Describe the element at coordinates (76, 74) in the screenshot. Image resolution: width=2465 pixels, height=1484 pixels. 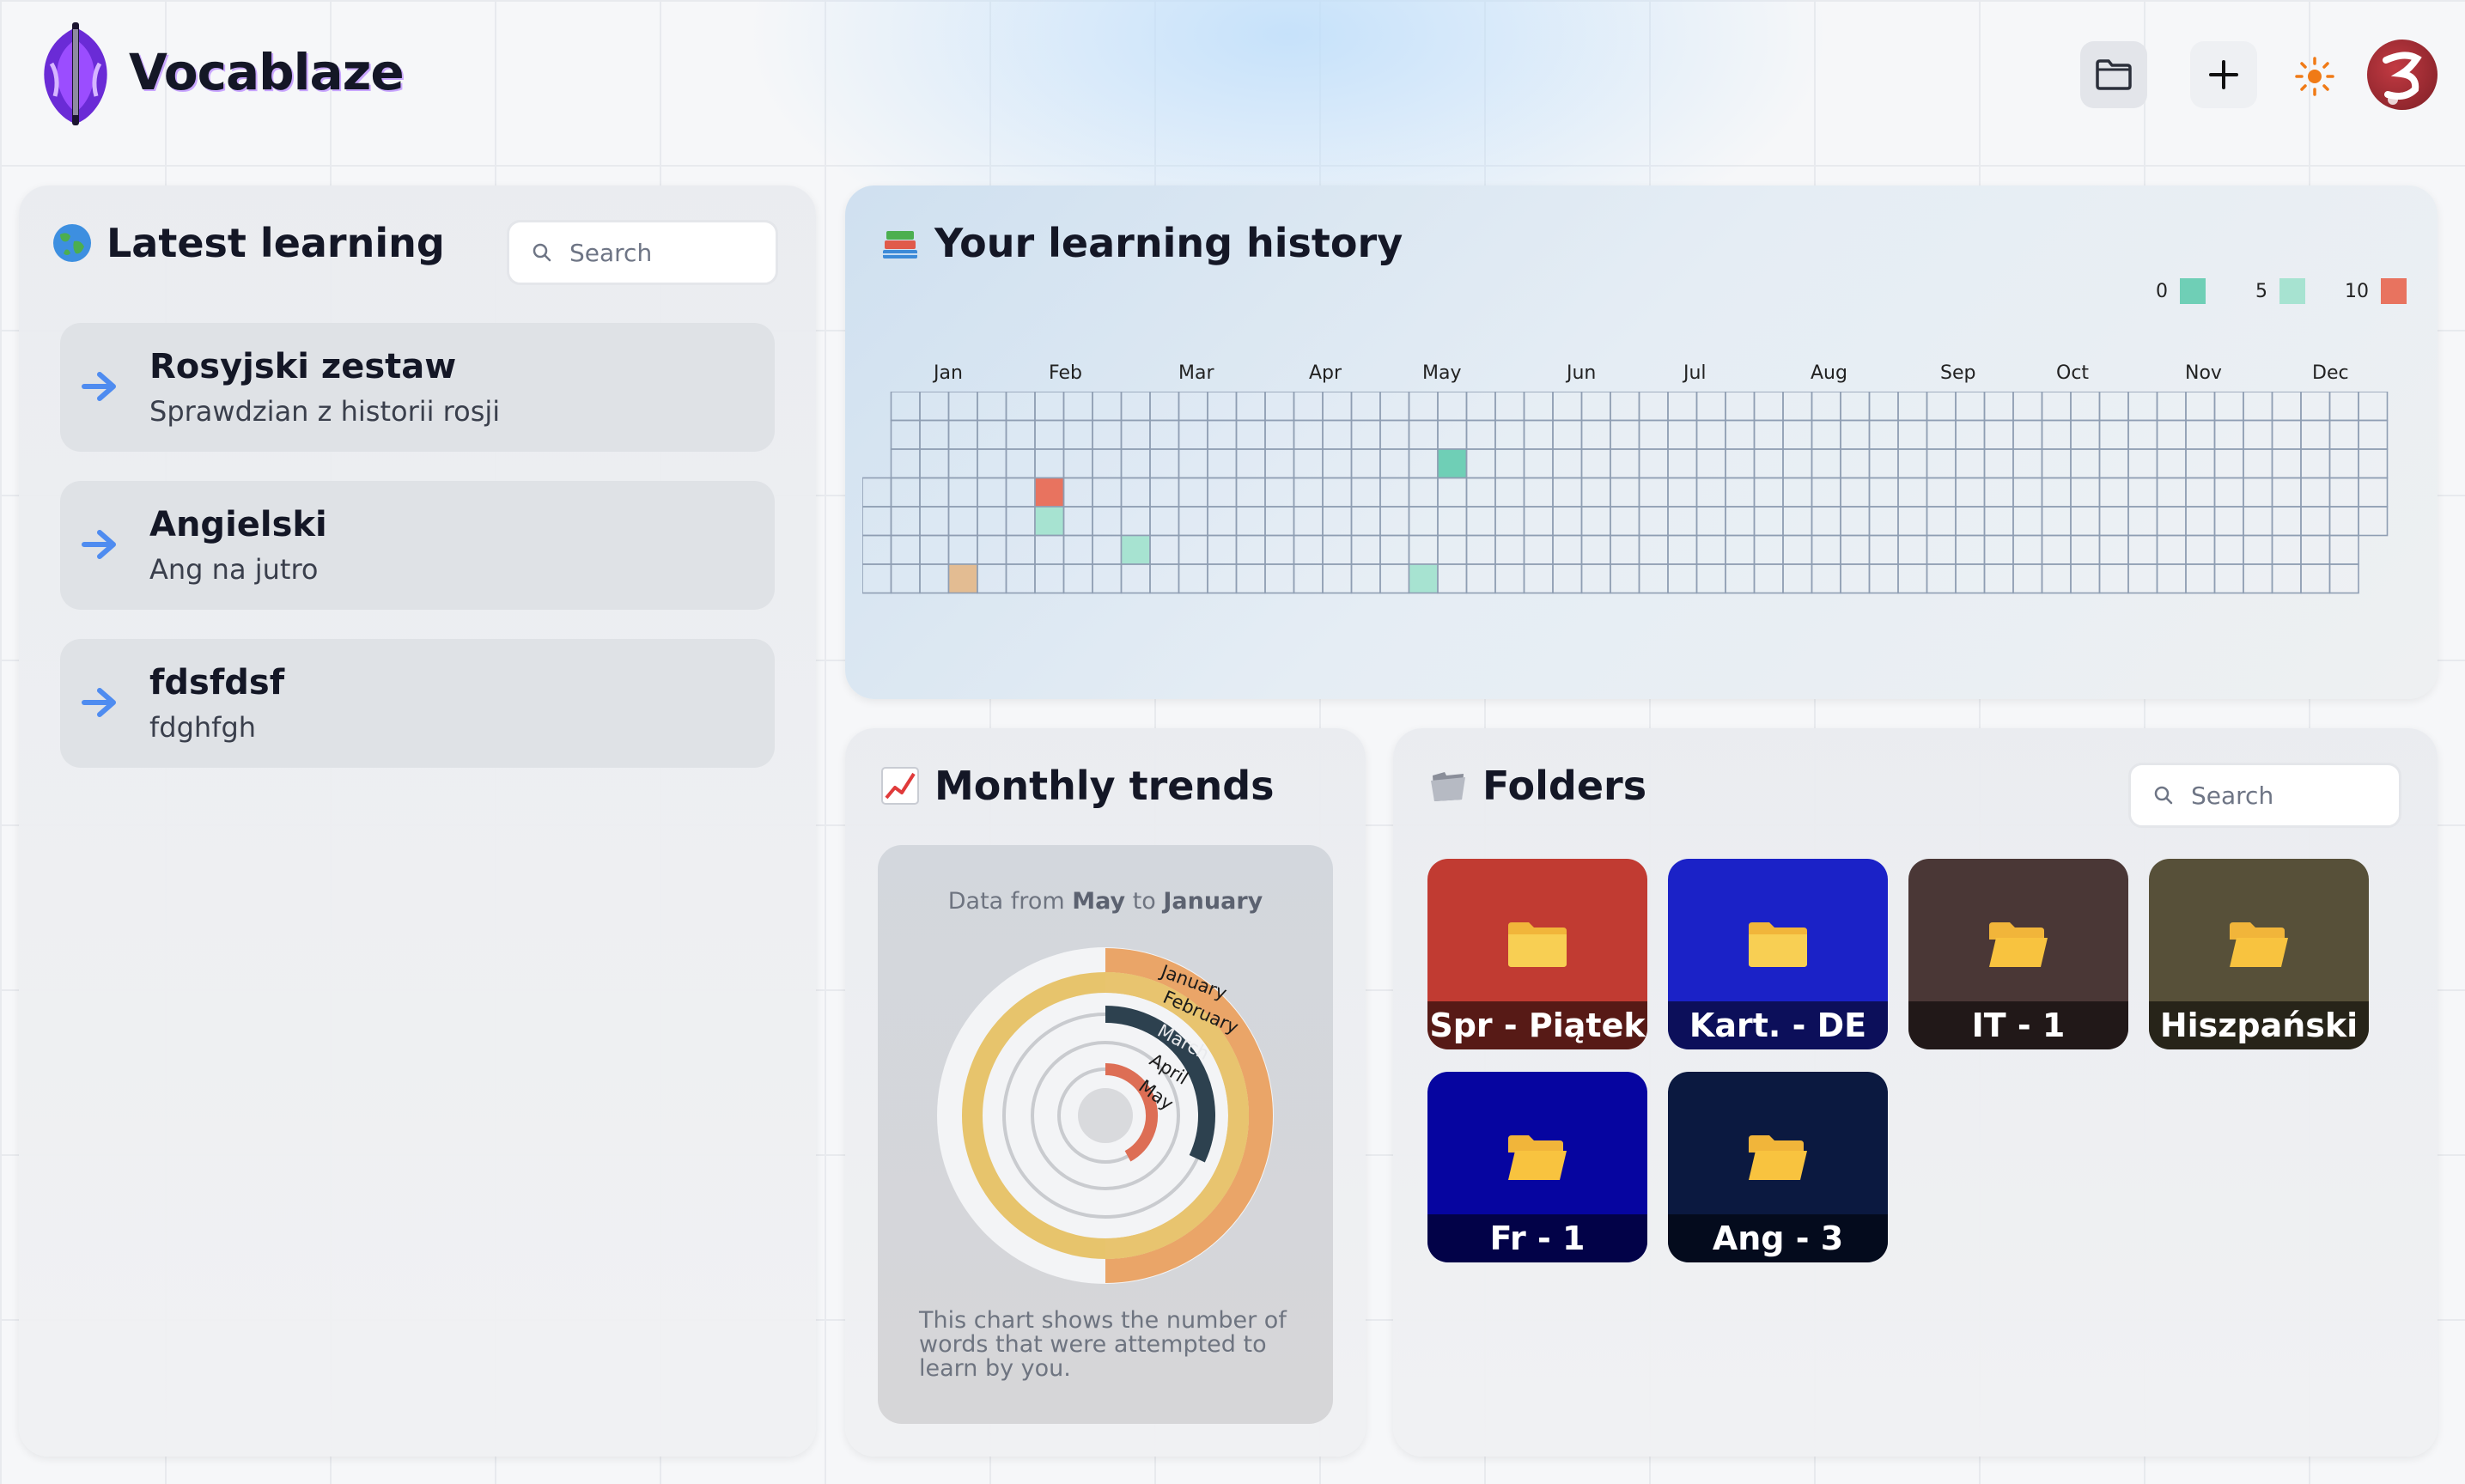
I see `logo-icon` at that location.